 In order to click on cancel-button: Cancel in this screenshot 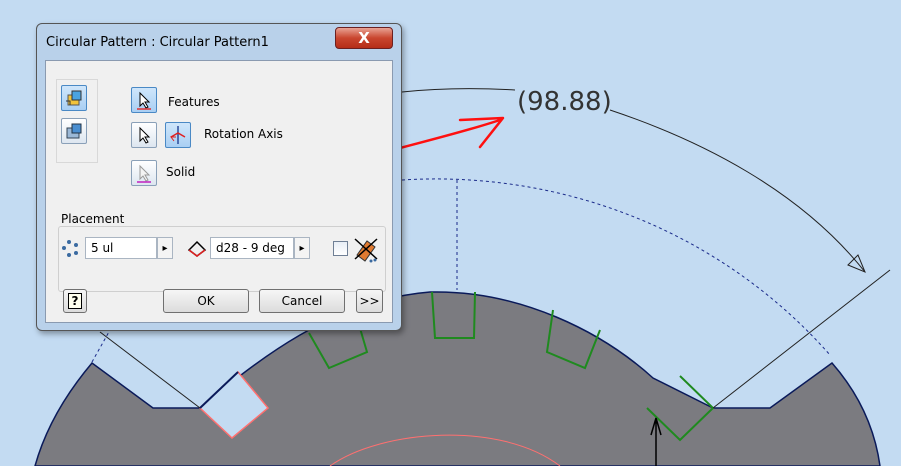, I will do `click(302, 301)`.